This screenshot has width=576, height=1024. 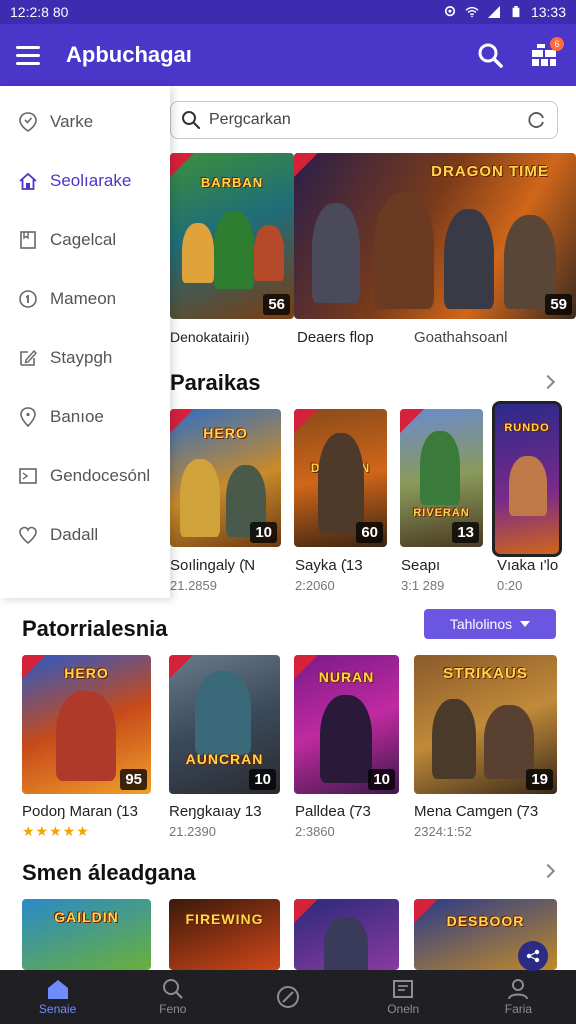 I want to click on game-name: Reŋgkaıay 13, so click(x=215, y=811).